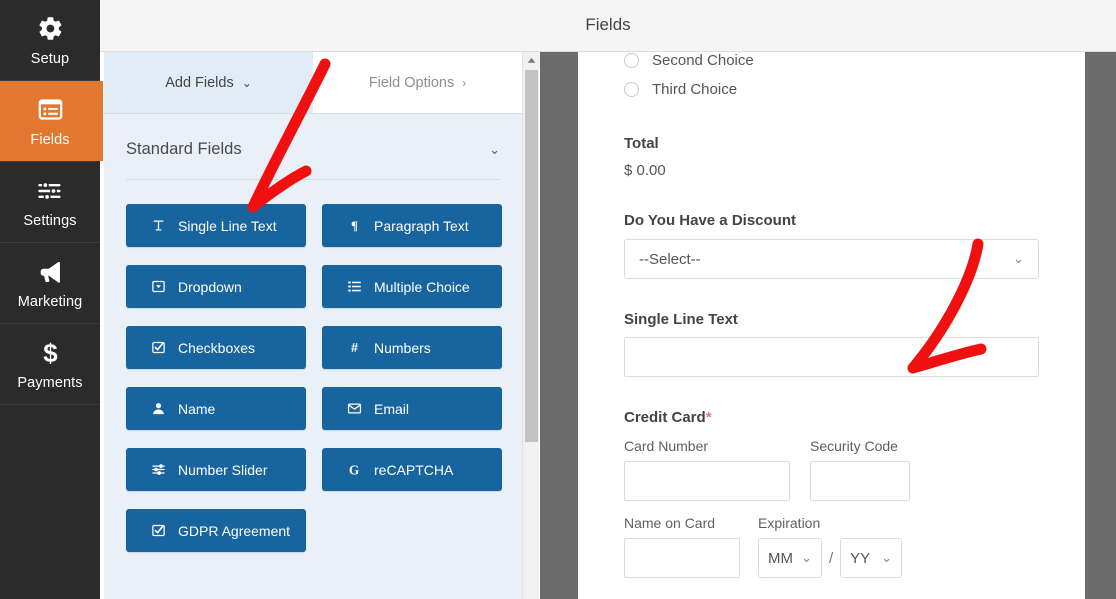 The image size is (1116, 599). I want to click on list-panel-icon, so click(50, 110).